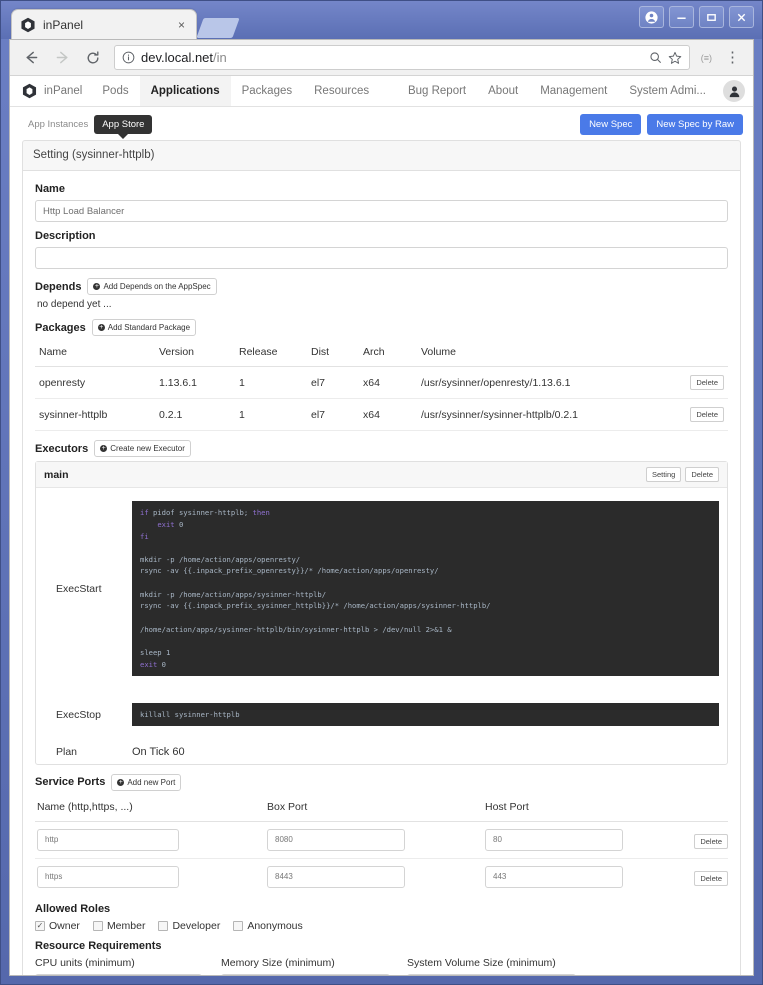 The image size is (763, 985). Describe the element at coordinates (107, 974) in the screenshot. I see `cpu-input` at that location.